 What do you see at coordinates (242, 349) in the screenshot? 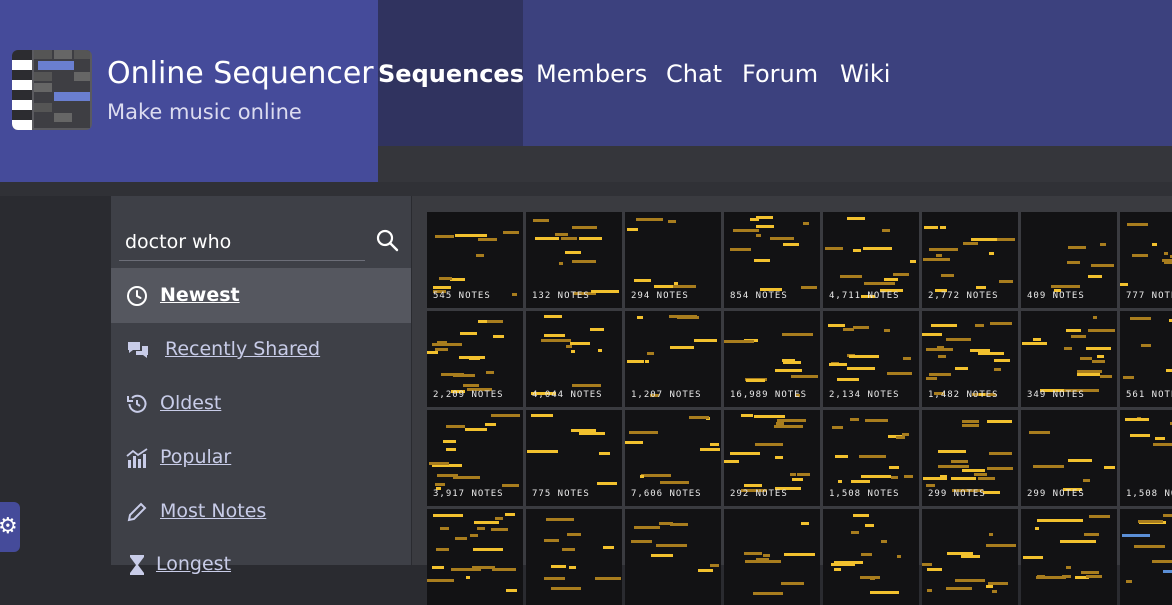
I see `sort-recently-shared-label: Recently Shared` at bounding box center [242, 349].